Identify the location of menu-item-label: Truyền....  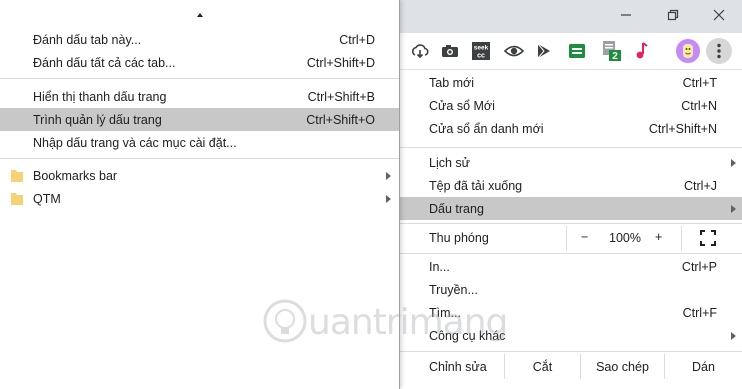
(453, 289).